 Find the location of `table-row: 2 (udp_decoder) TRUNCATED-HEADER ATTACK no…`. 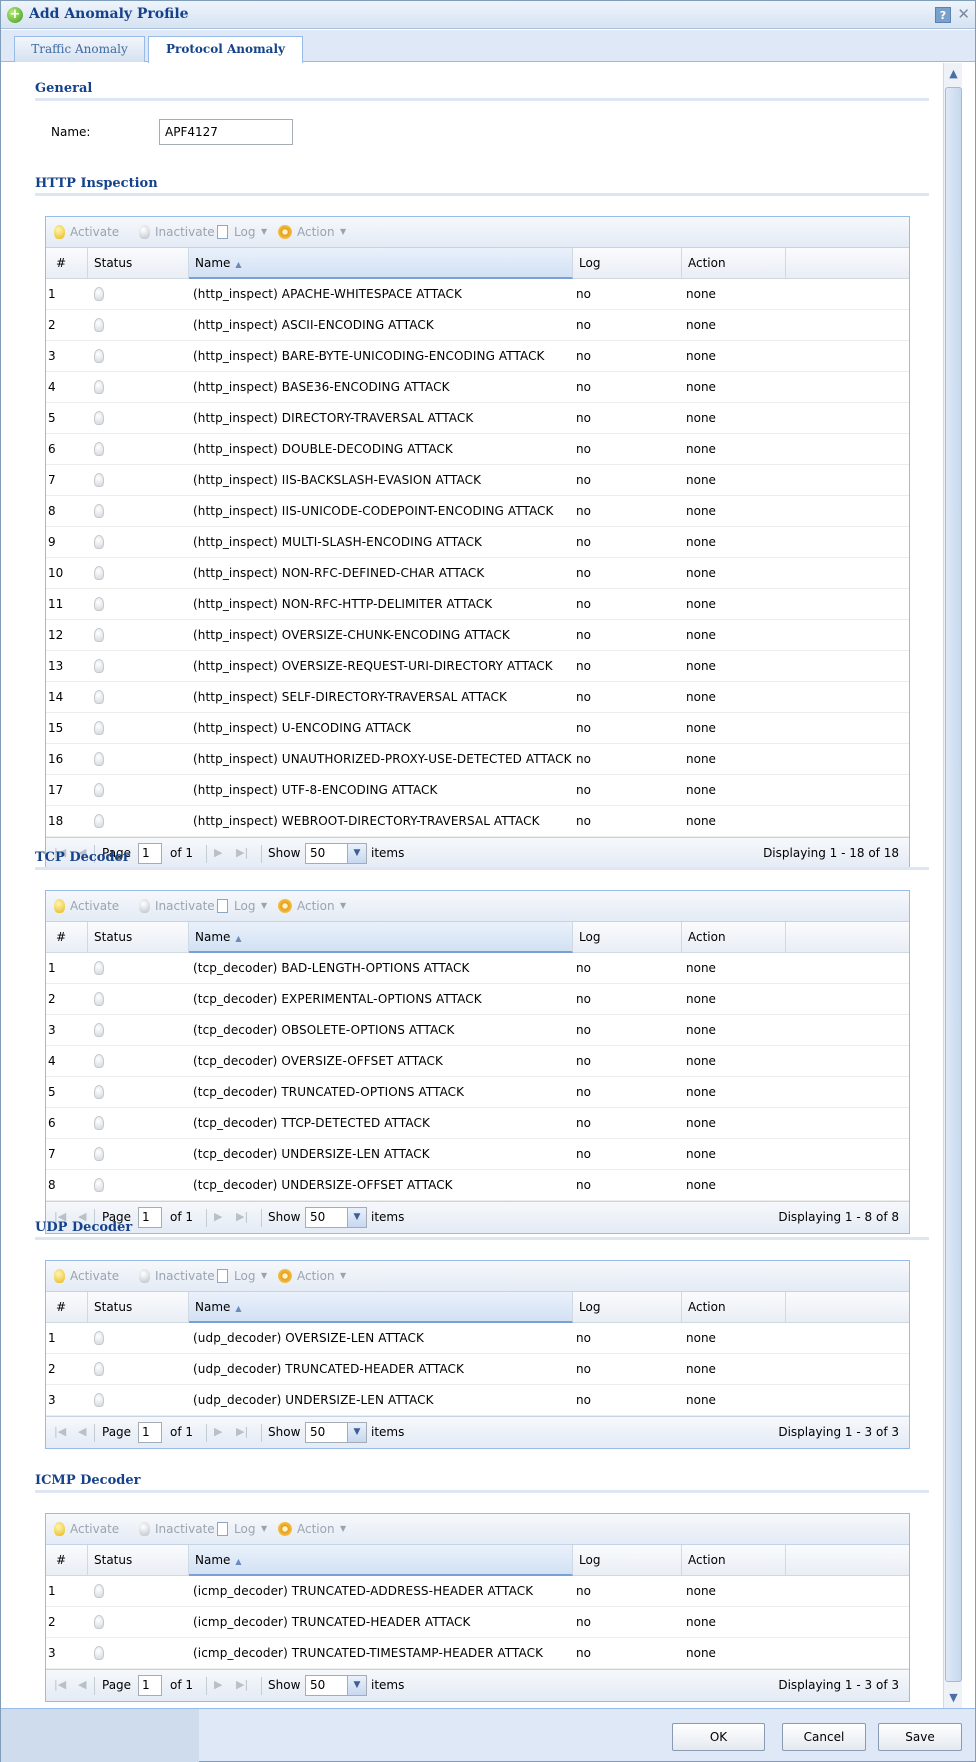

table-row: 2 (udp_decoder) TRUNCATED-HEADER ATTACK no… is located at coordinates (477, 1369).